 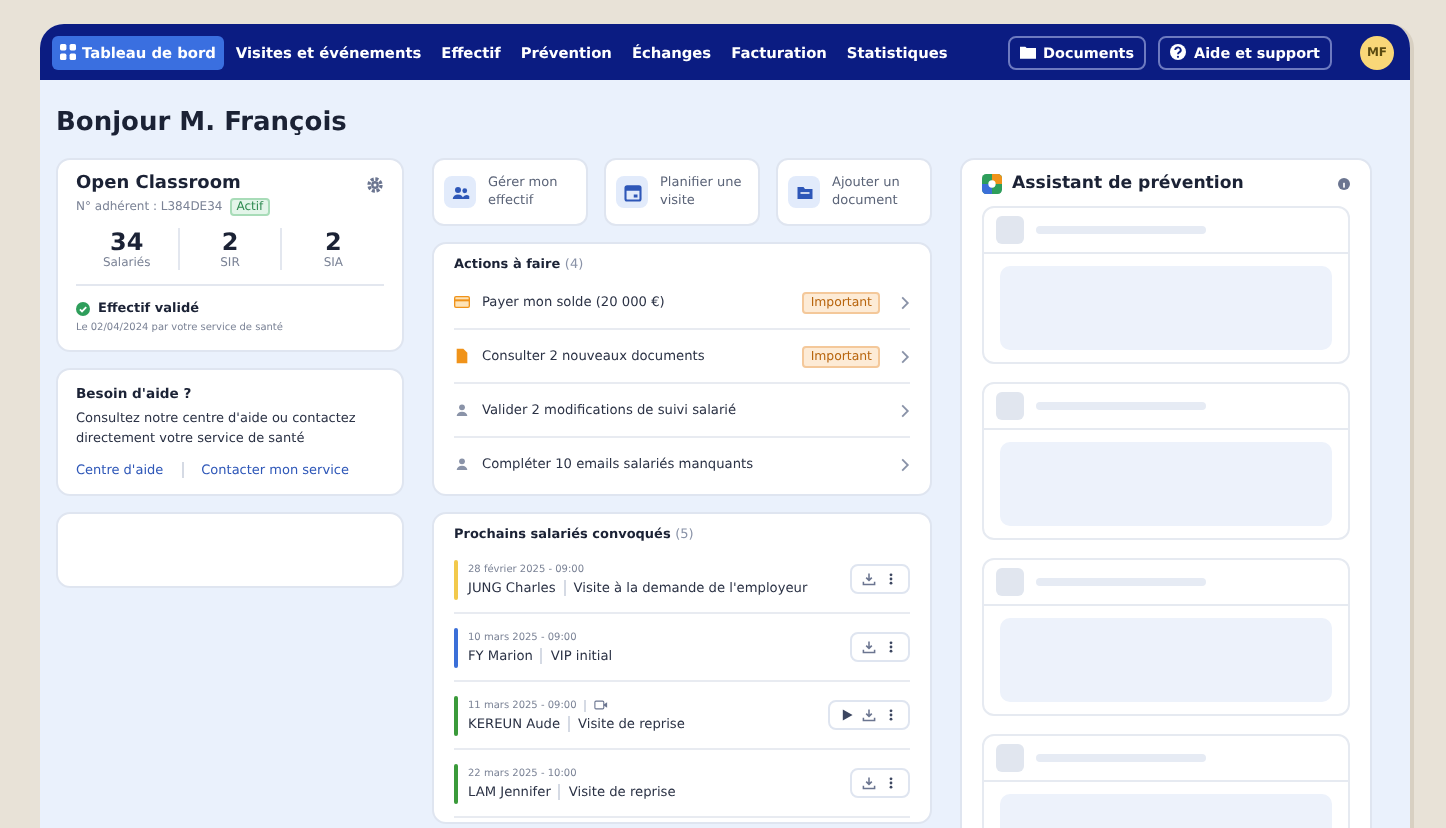 What do you see at coordinates (462, 302) in the screenshot?
I see `card-icon` at bounding box center [462, 302].